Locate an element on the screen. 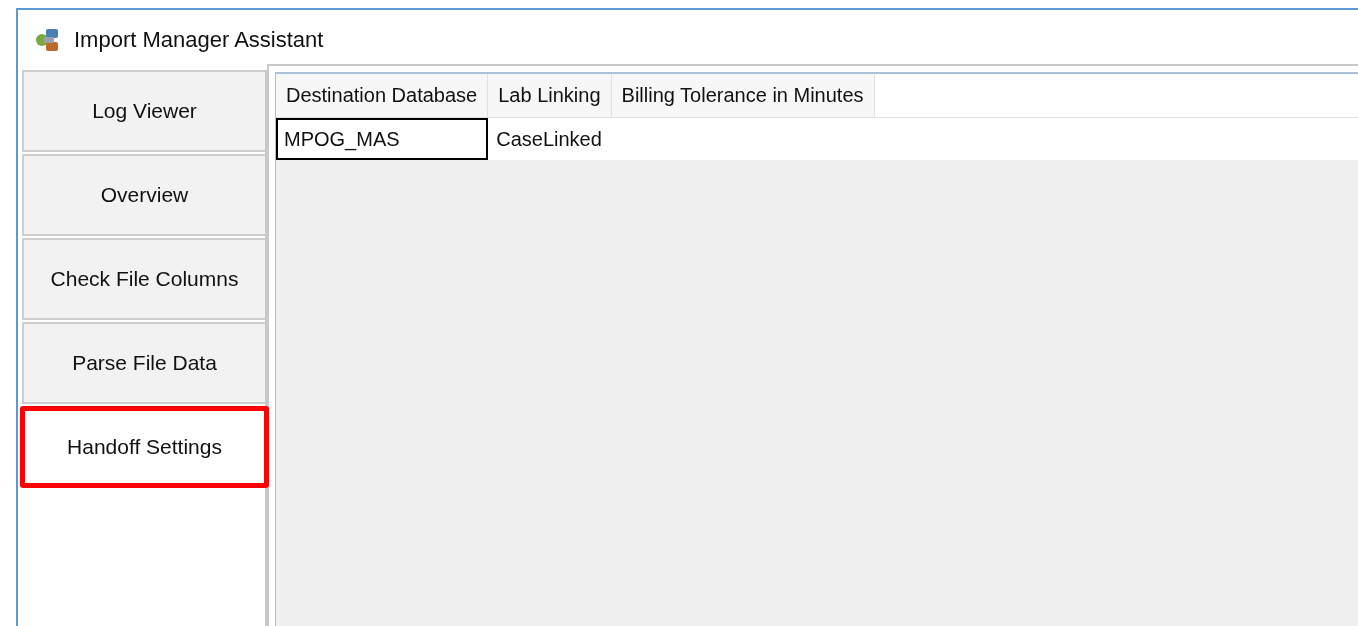 Image resolution: width=1358 pixels, height=626 pixels. nav-tab: Log Viewer is located at coordinates (143, 111).